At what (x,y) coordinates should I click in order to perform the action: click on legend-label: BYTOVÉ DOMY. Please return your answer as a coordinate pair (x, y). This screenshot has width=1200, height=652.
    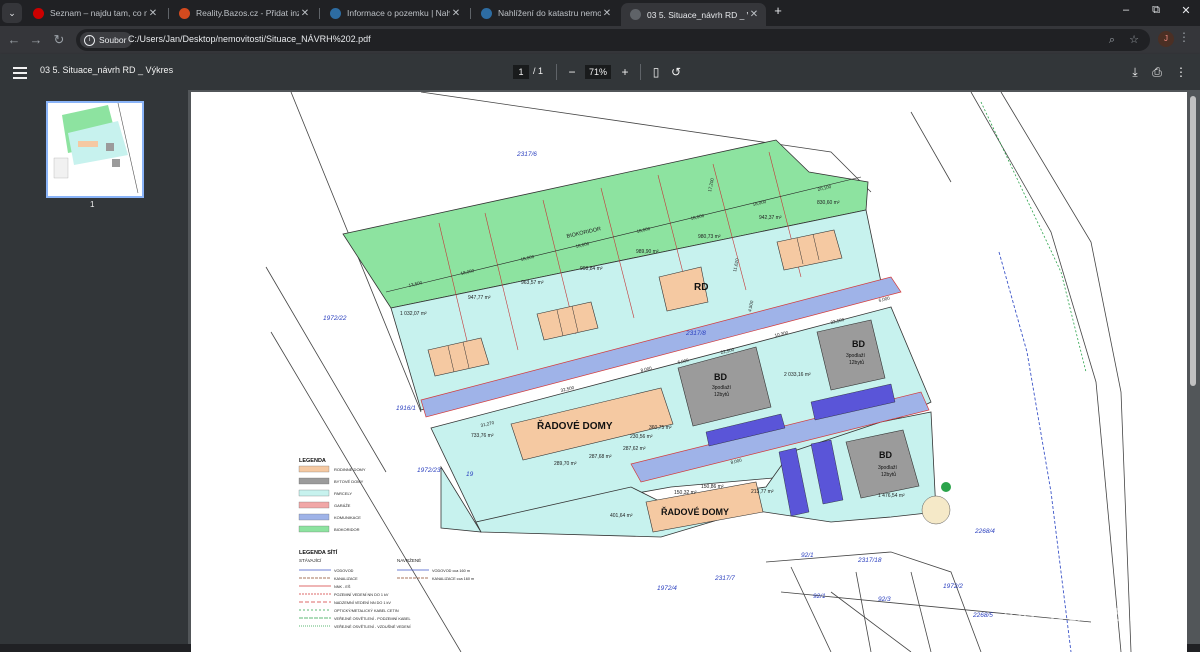
    Looking at the image, I should click on (349, 481).